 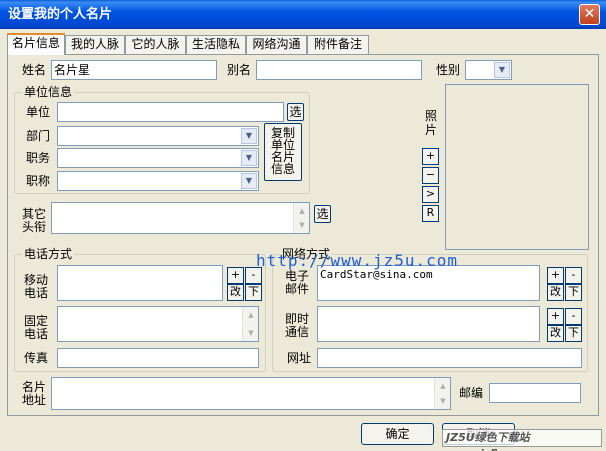 What do you see at coordinates (36, 44) in the screenshot?
I see `tab-card-info: 名片信息` at bounding box center [36, 44].